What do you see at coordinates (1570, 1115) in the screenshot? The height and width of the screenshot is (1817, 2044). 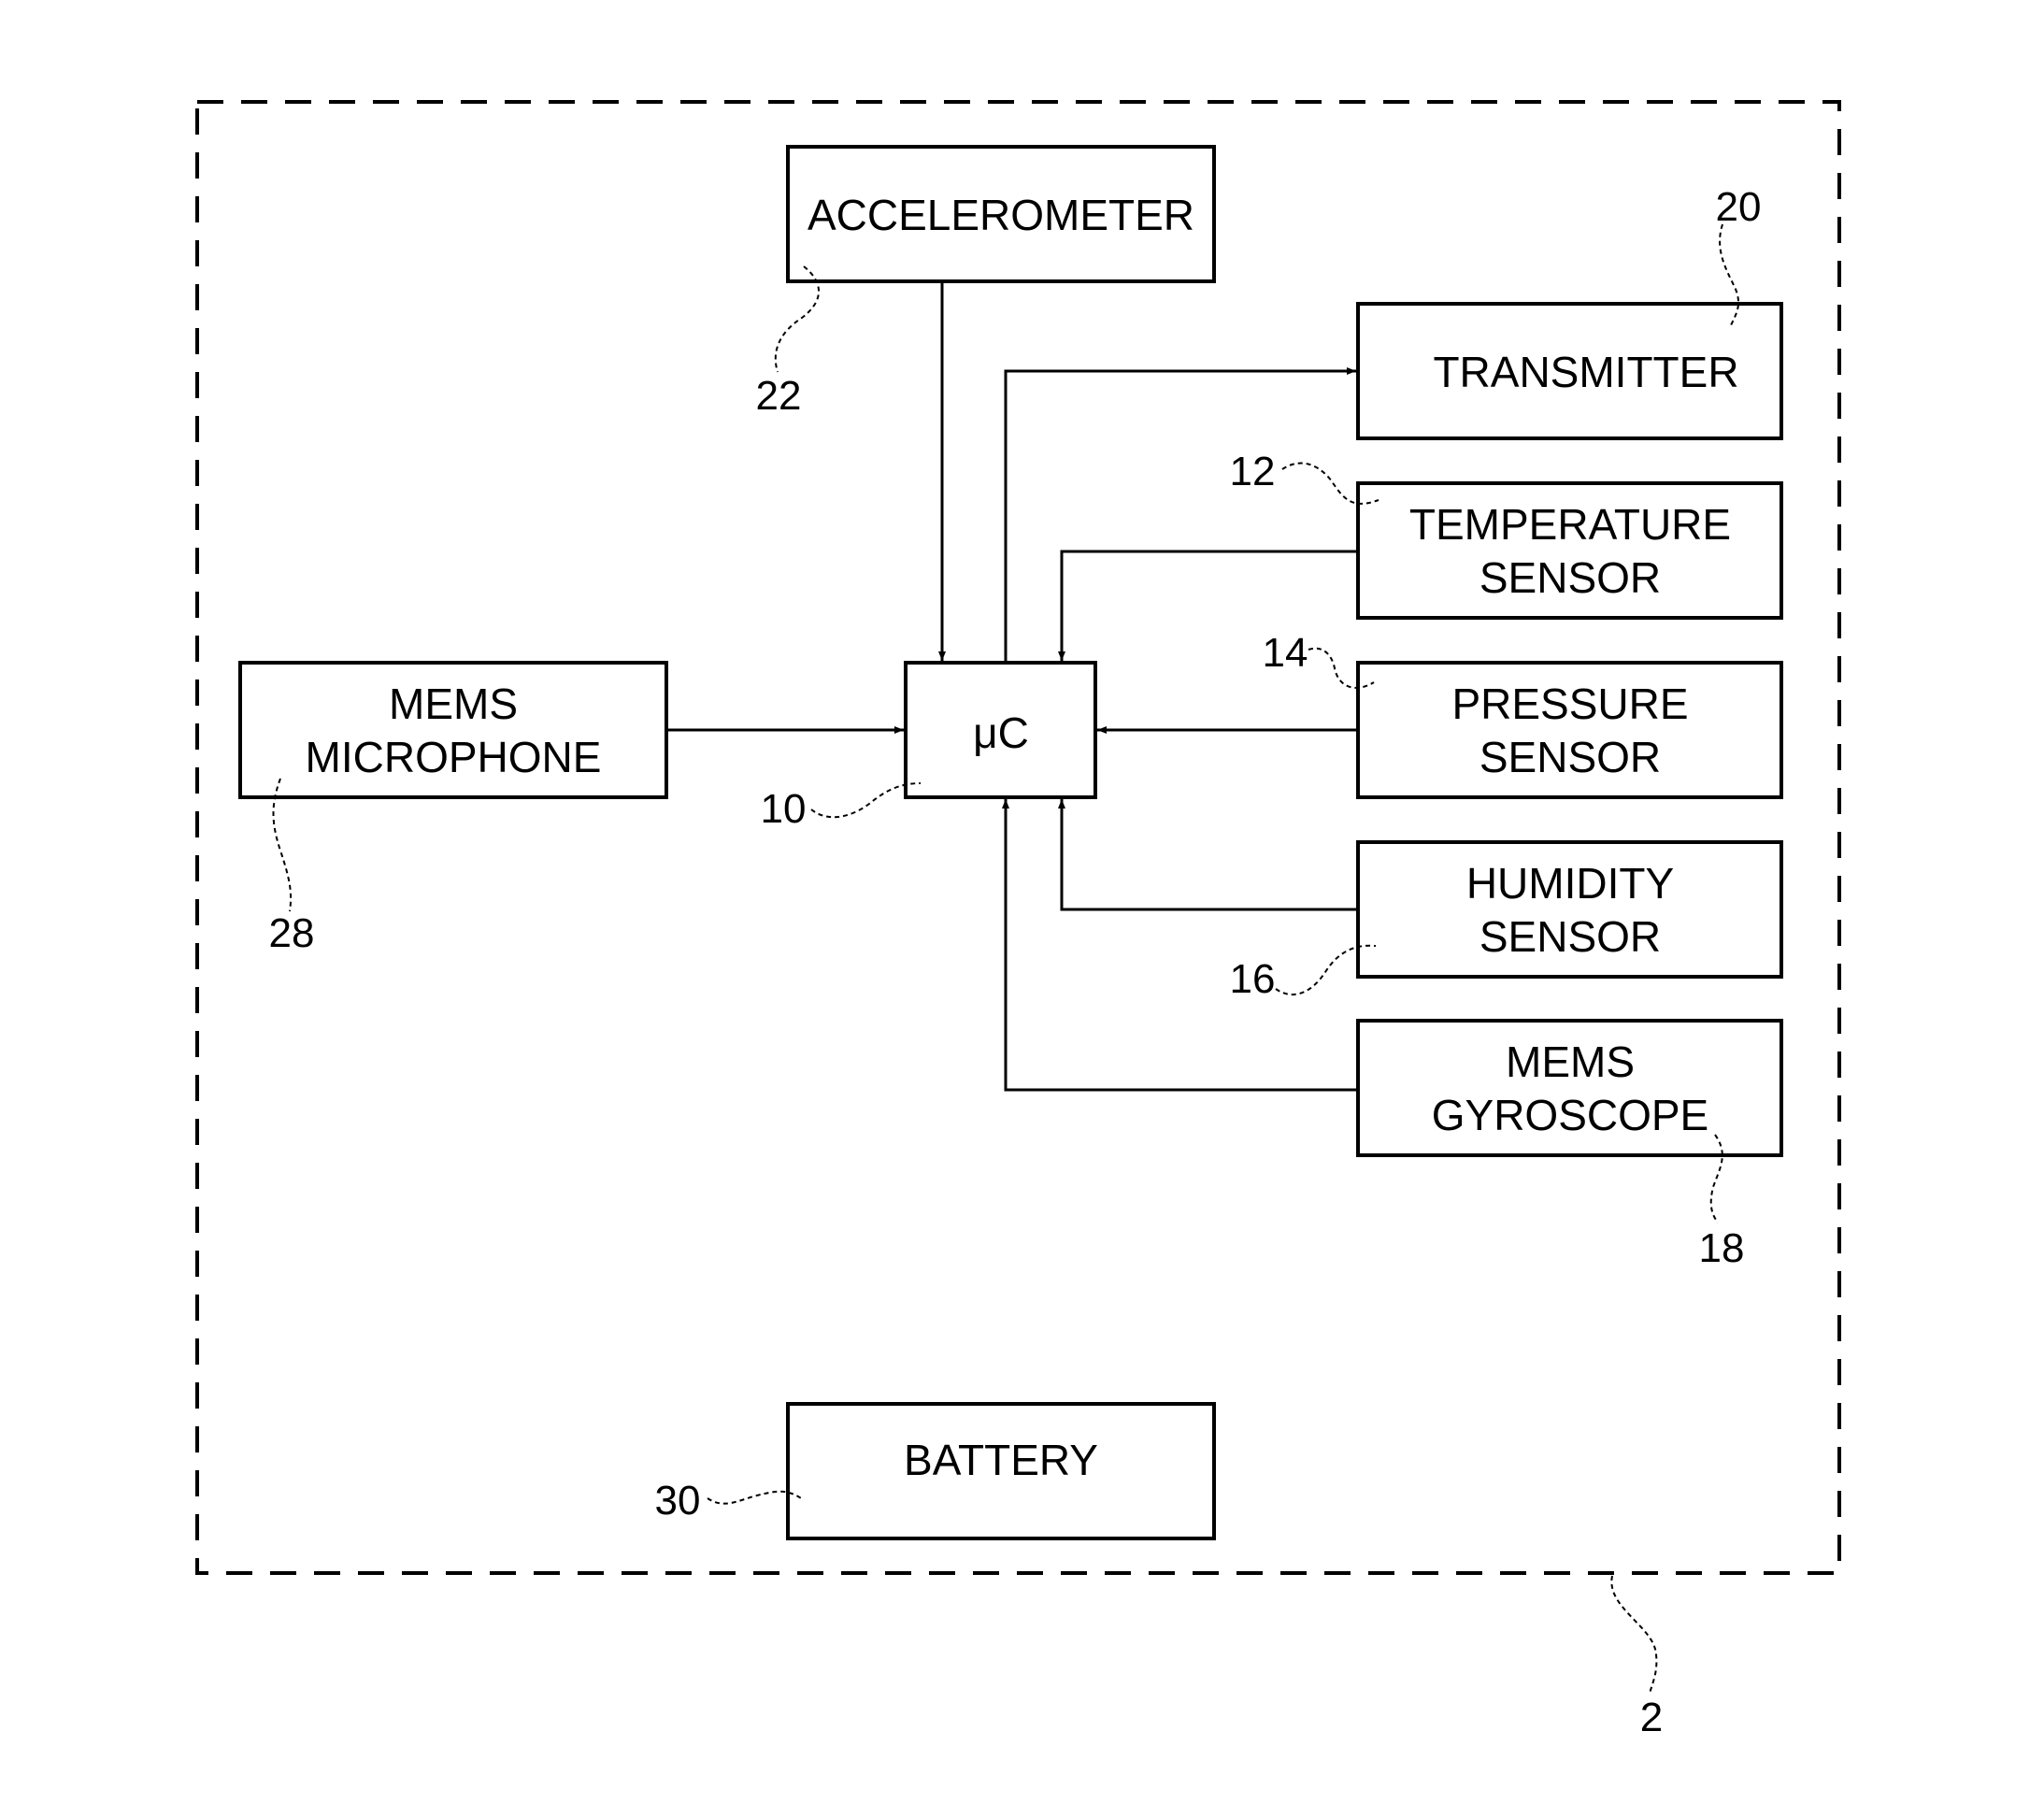 I see `svg-text: GYROSCOPE` at bounding box center [1570, 1115].